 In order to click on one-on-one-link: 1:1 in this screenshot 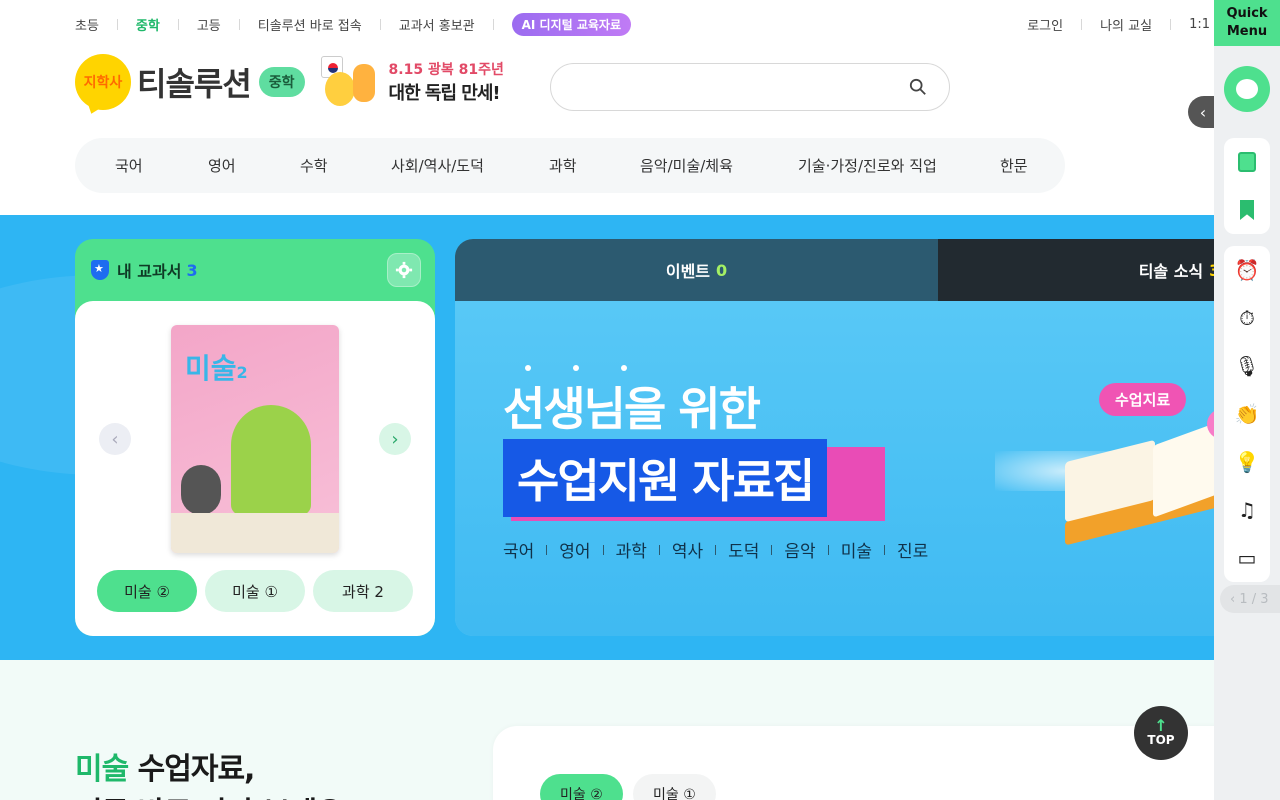, I will do `click(1199, 24)`.